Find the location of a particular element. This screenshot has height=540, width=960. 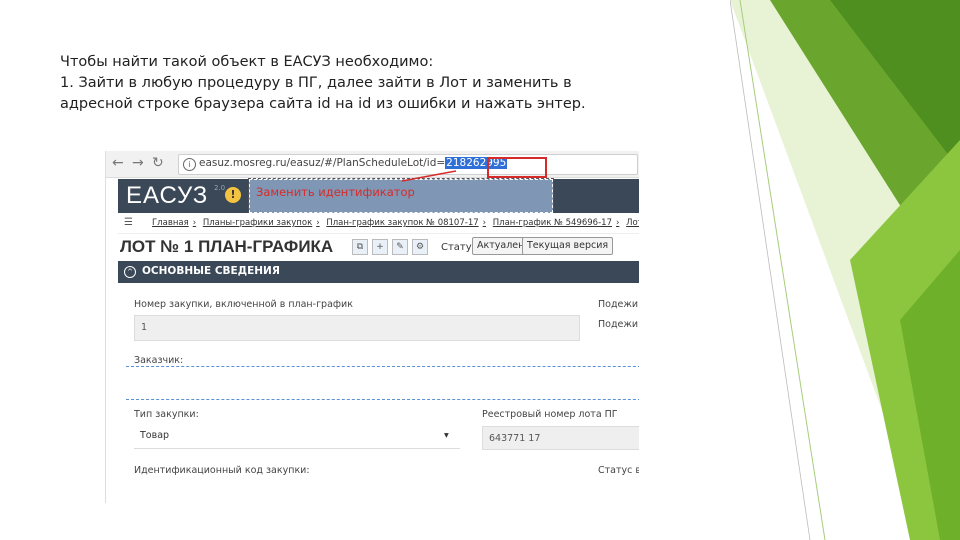

settings-icon: ⚙ is located at coordinates (420, 247).